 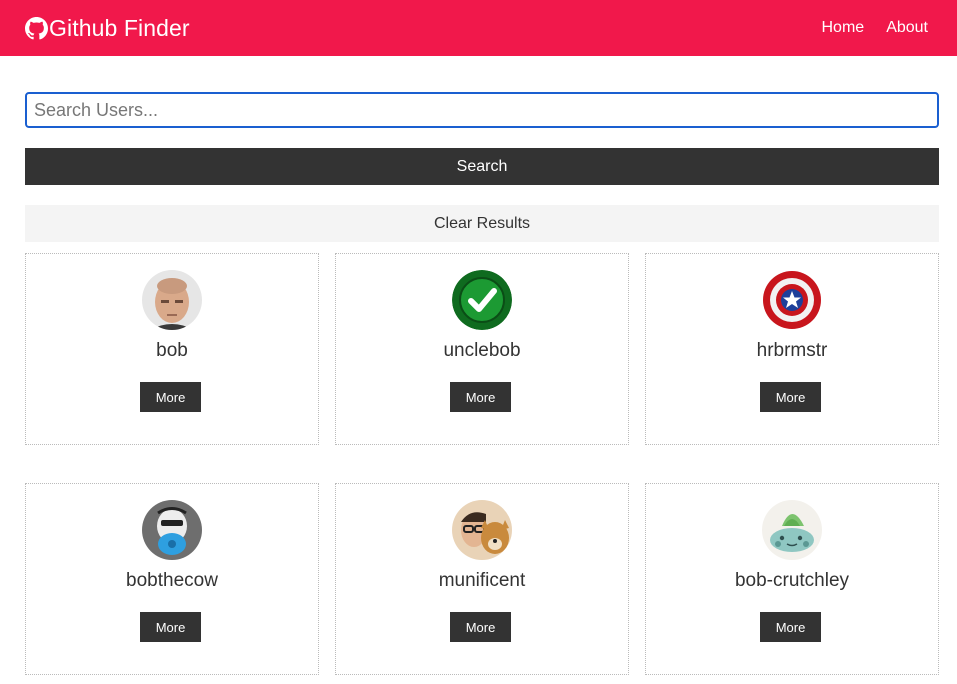 What do you see at coordinates (478, 28) in the screenshot?
I see `navbar: Github Finder Home About` at bounding box center [478, 28].